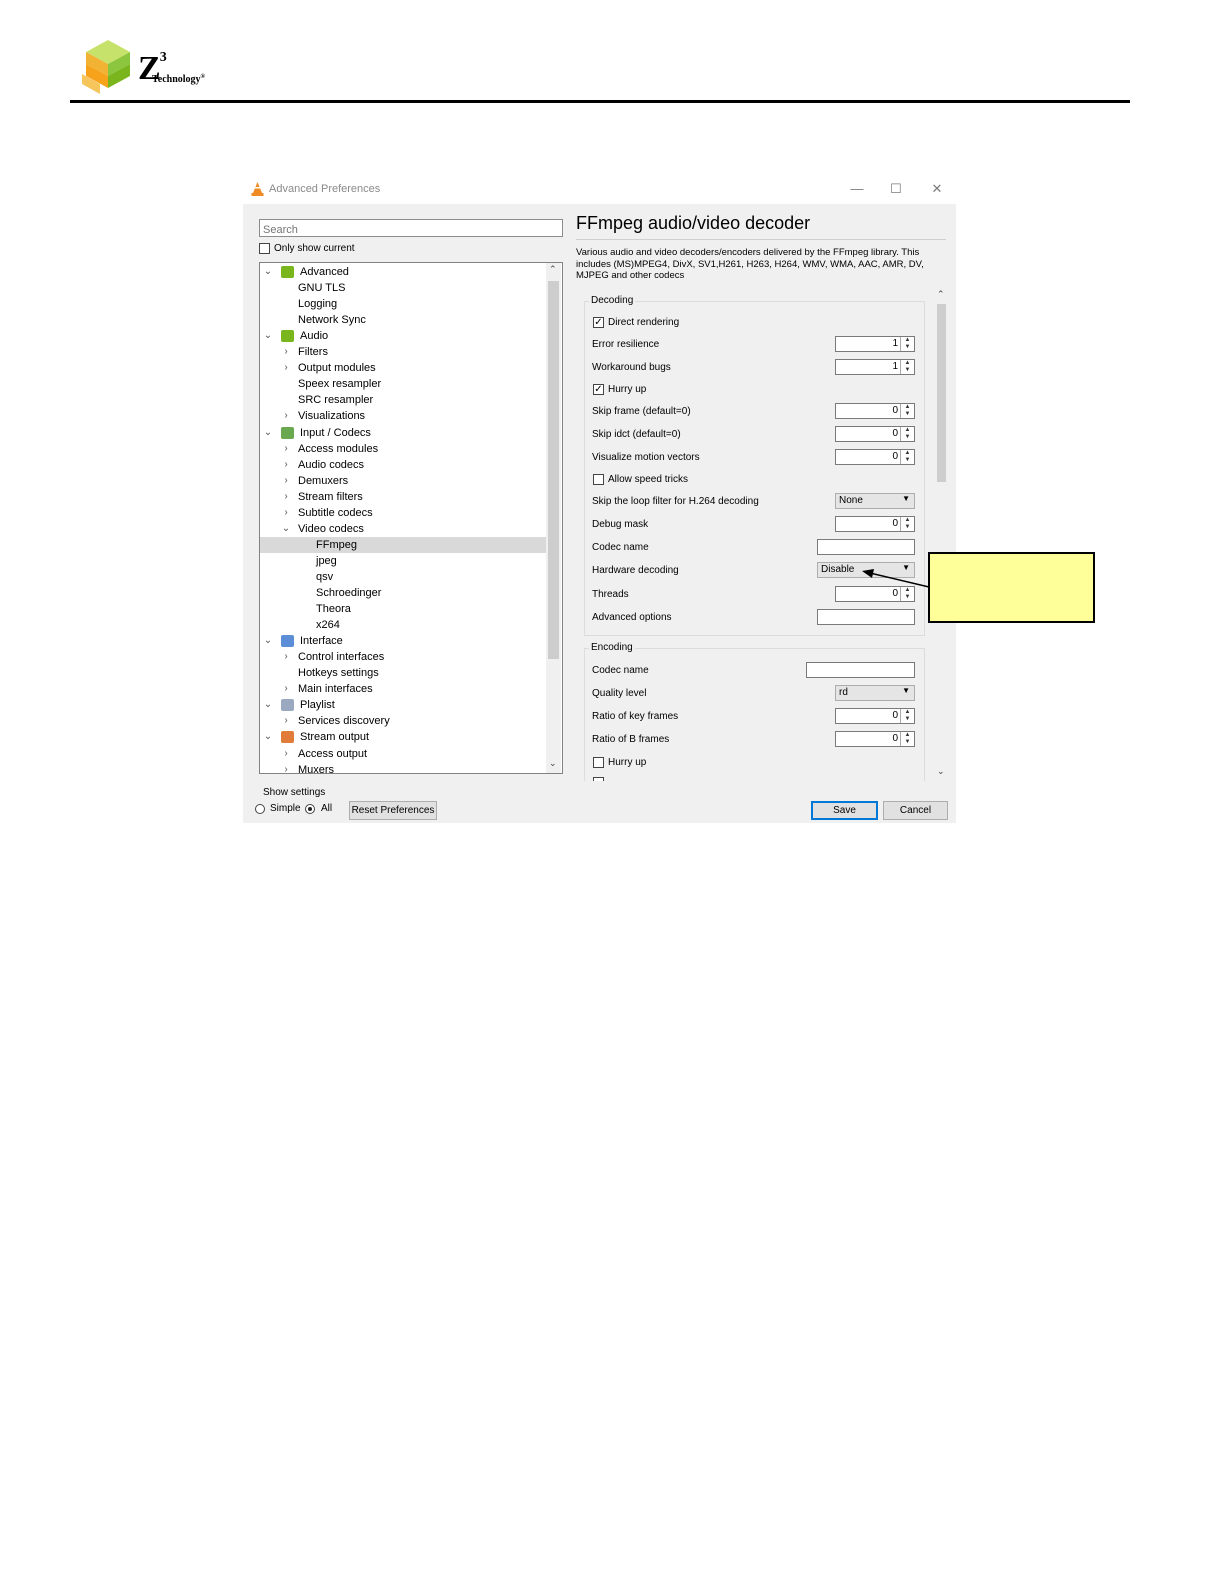 The width and height of the screenshot is (1224, 1584). Describe the element at coordinates (598, 389) in the screenshot. I see `hurry-up-checkbox: ✓` at that location.